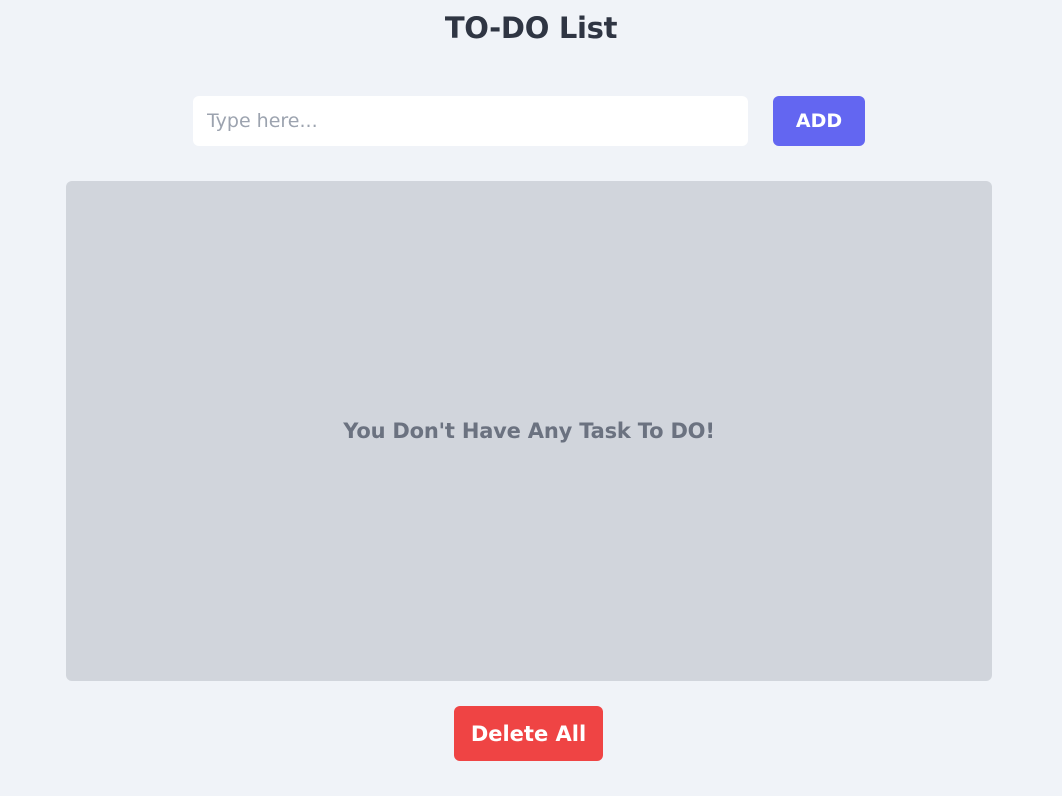  What do you see at coordinates (531, 28) in the screenshot?
I see `page-title: TO-DO List` at bounding box center [531, 28].